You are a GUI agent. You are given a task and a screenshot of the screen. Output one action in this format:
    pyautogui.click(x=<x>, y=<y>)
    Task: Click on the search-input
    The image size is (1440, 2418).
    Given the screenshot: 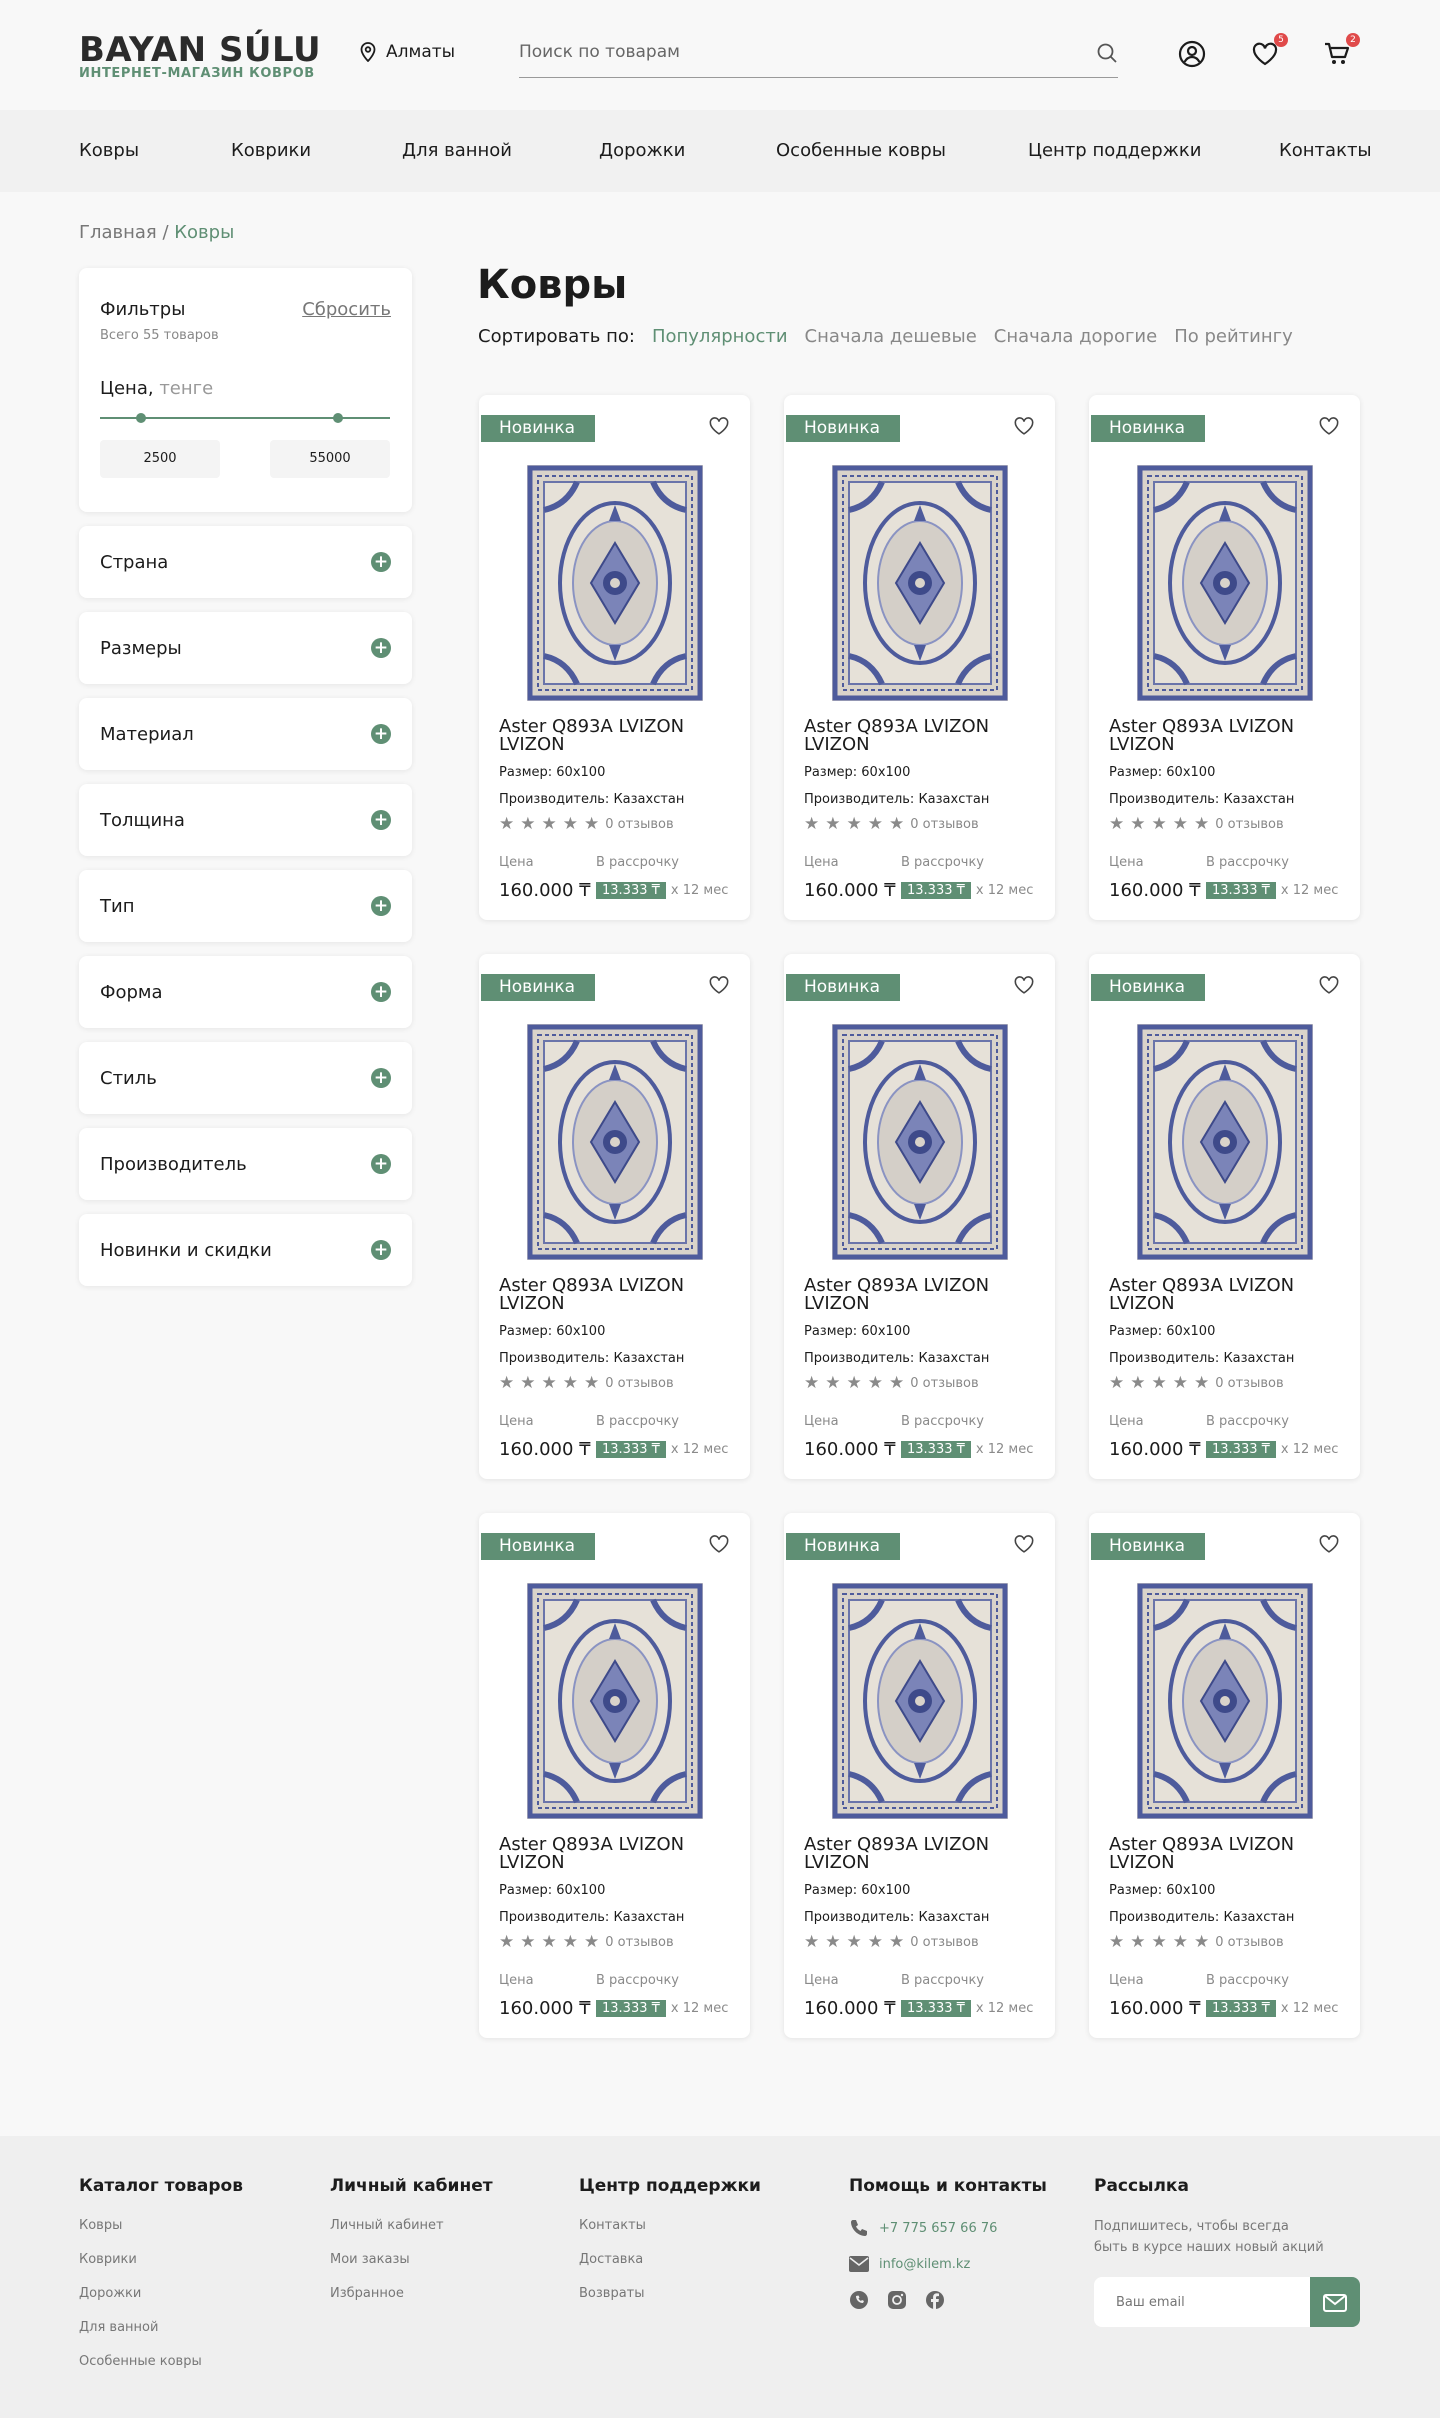 What is the action you would take?
    pyautogui.click(x=799, y=50)
    